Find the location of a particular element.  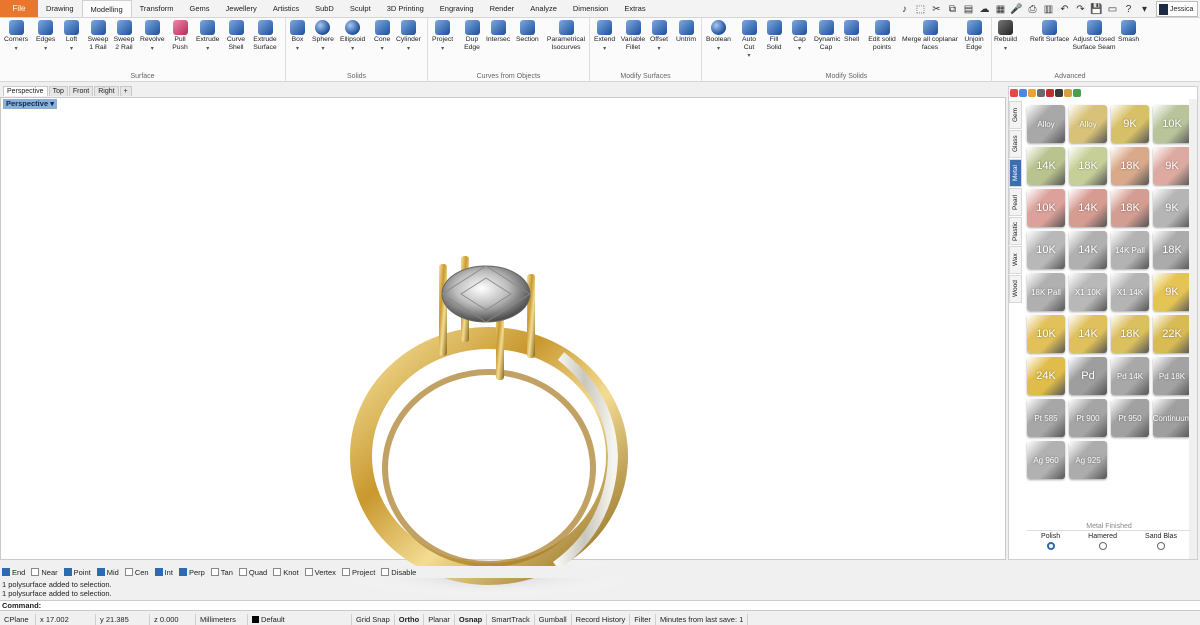

tool-cylinder: Cylinder ▾ is located at coordinates (408, 36).